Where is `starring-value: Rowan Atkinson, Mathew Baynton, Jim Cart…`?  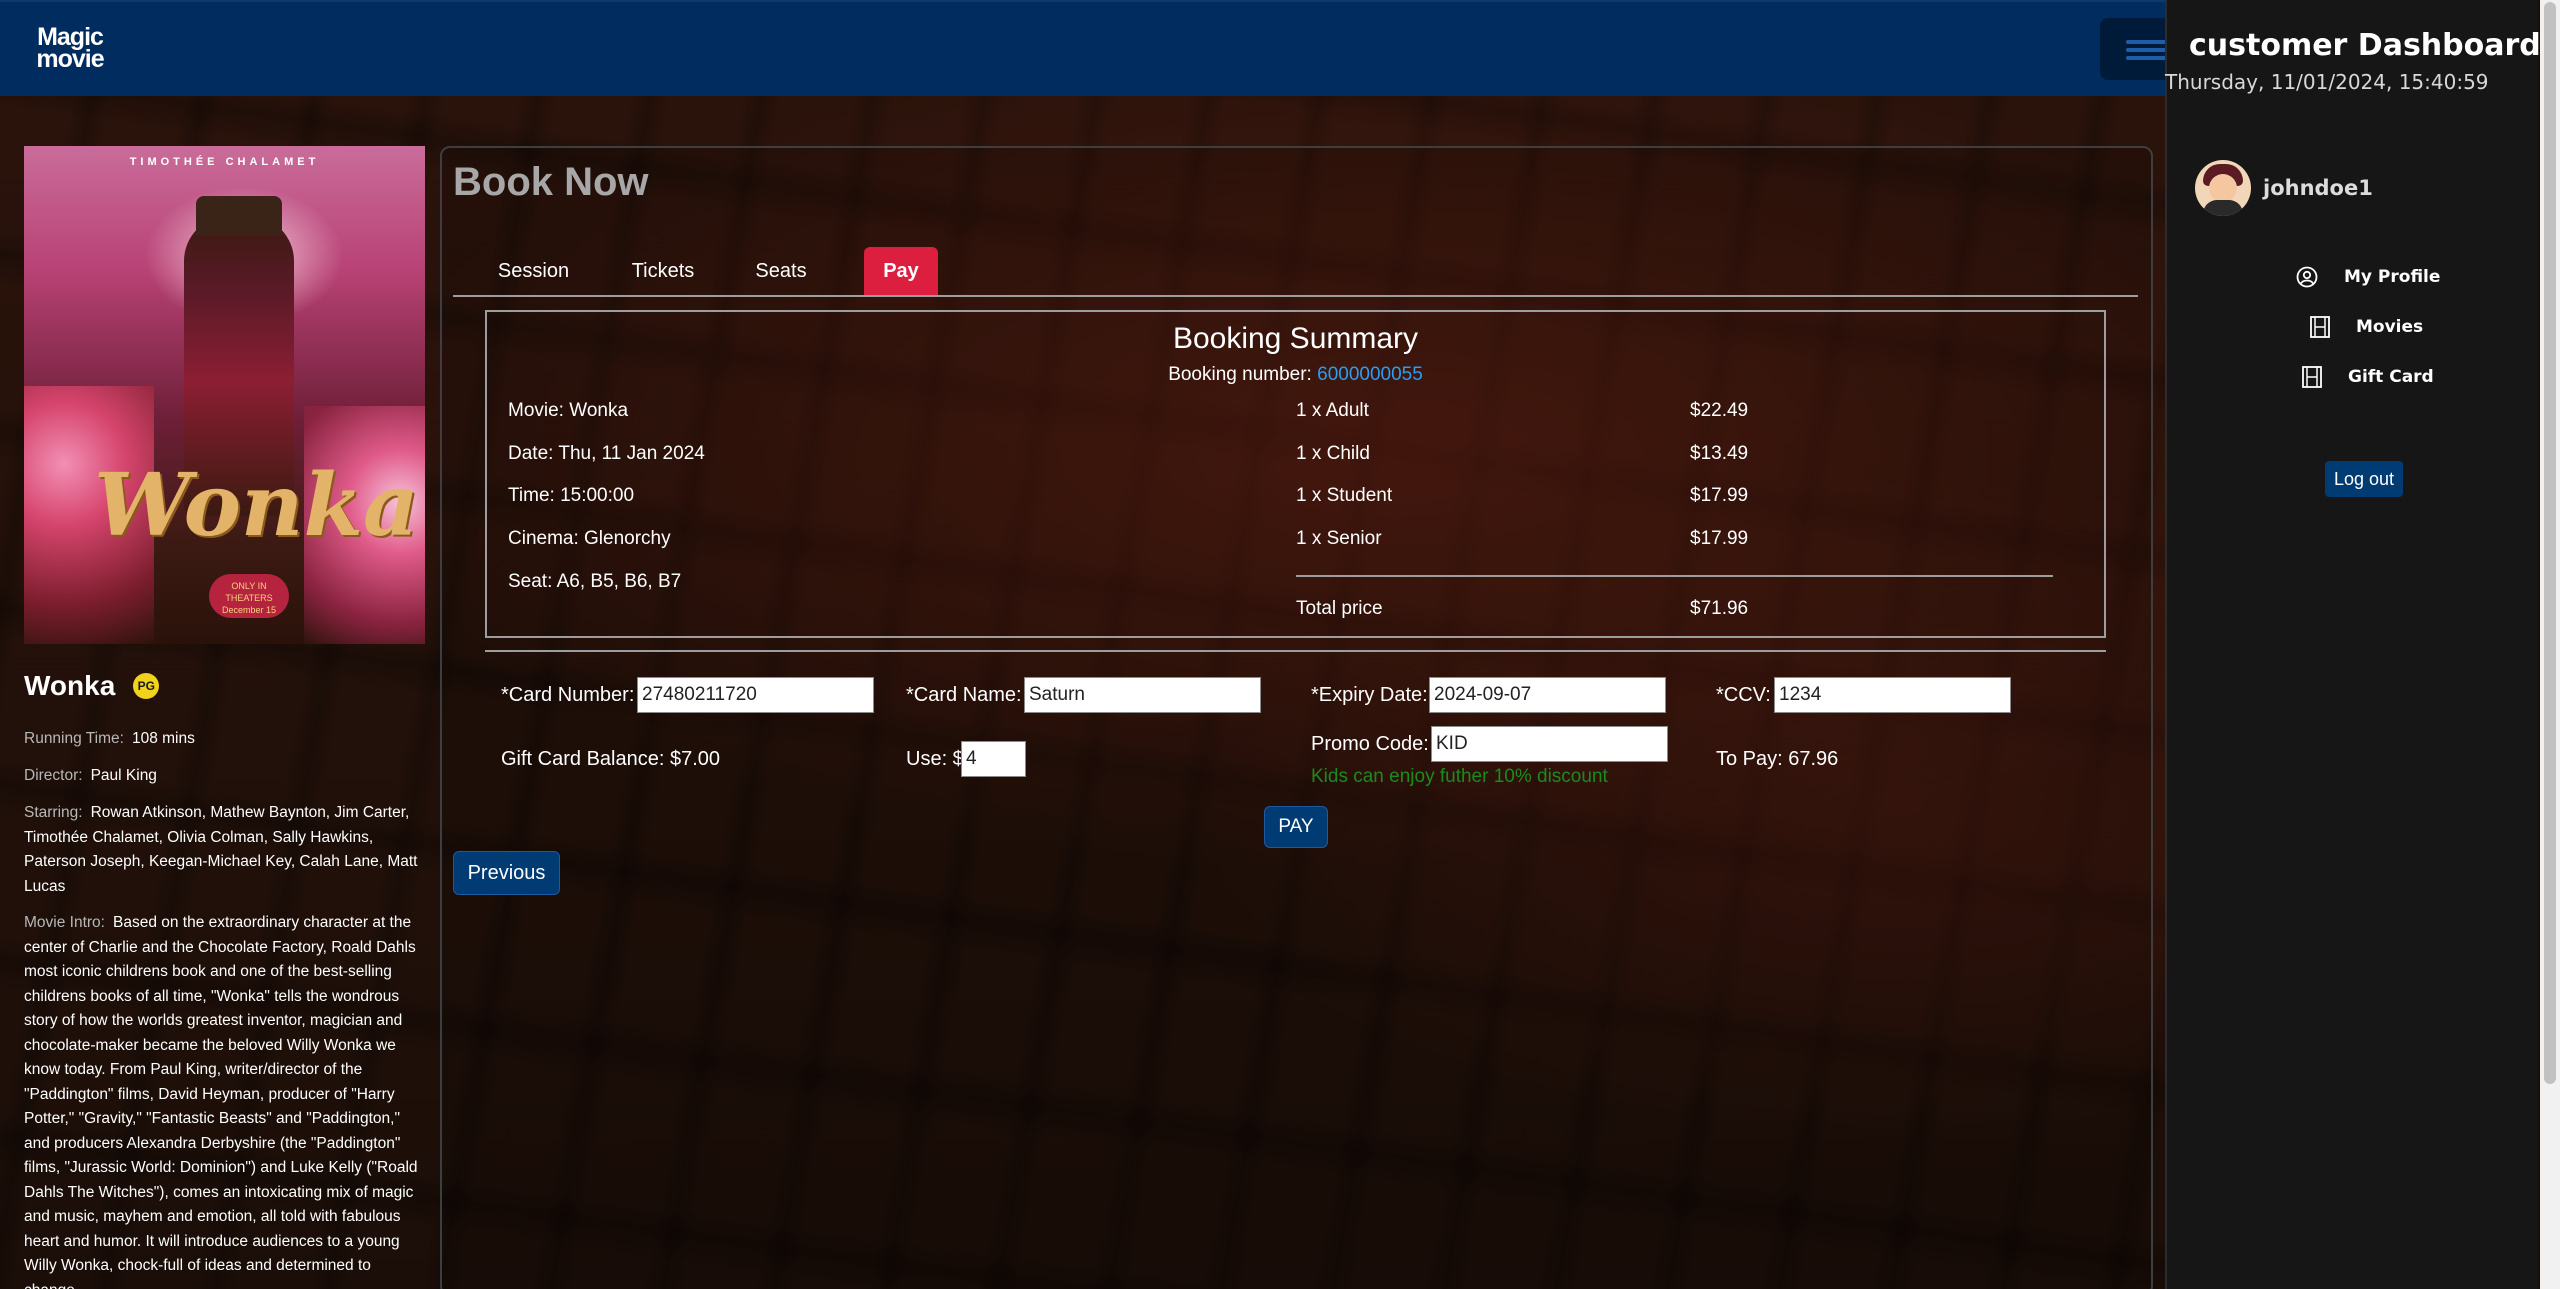
starring-value: Rowan Atkinson, Mathew Baynton, Jim Cart… is located at coordinates (221, 849).